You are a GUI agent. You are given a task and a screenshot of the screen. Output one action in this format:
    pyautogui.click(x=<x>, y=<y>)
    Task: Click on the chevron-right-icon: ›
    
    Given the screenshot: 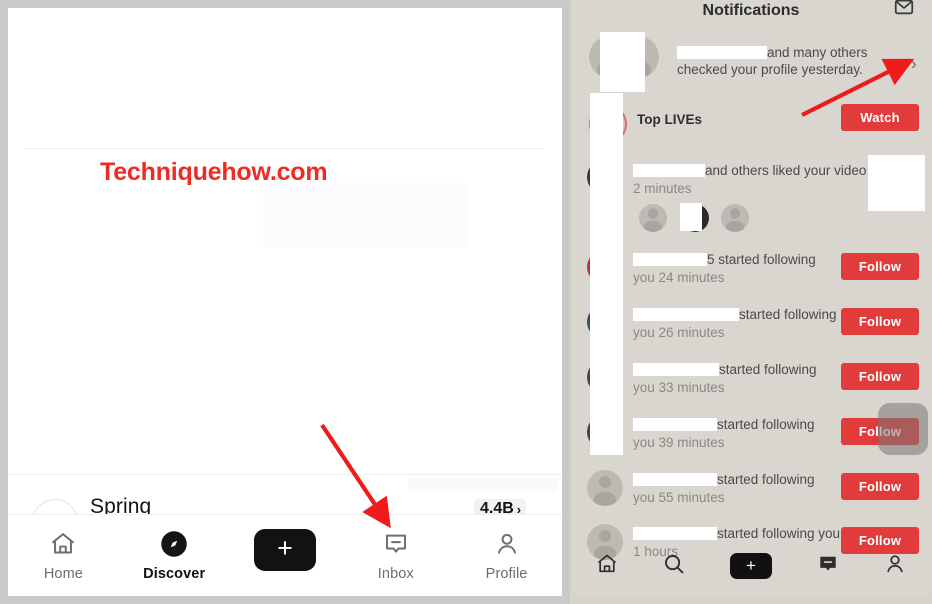 What is the action you would take?
    pyautogui.click(x=914, y=64)
    